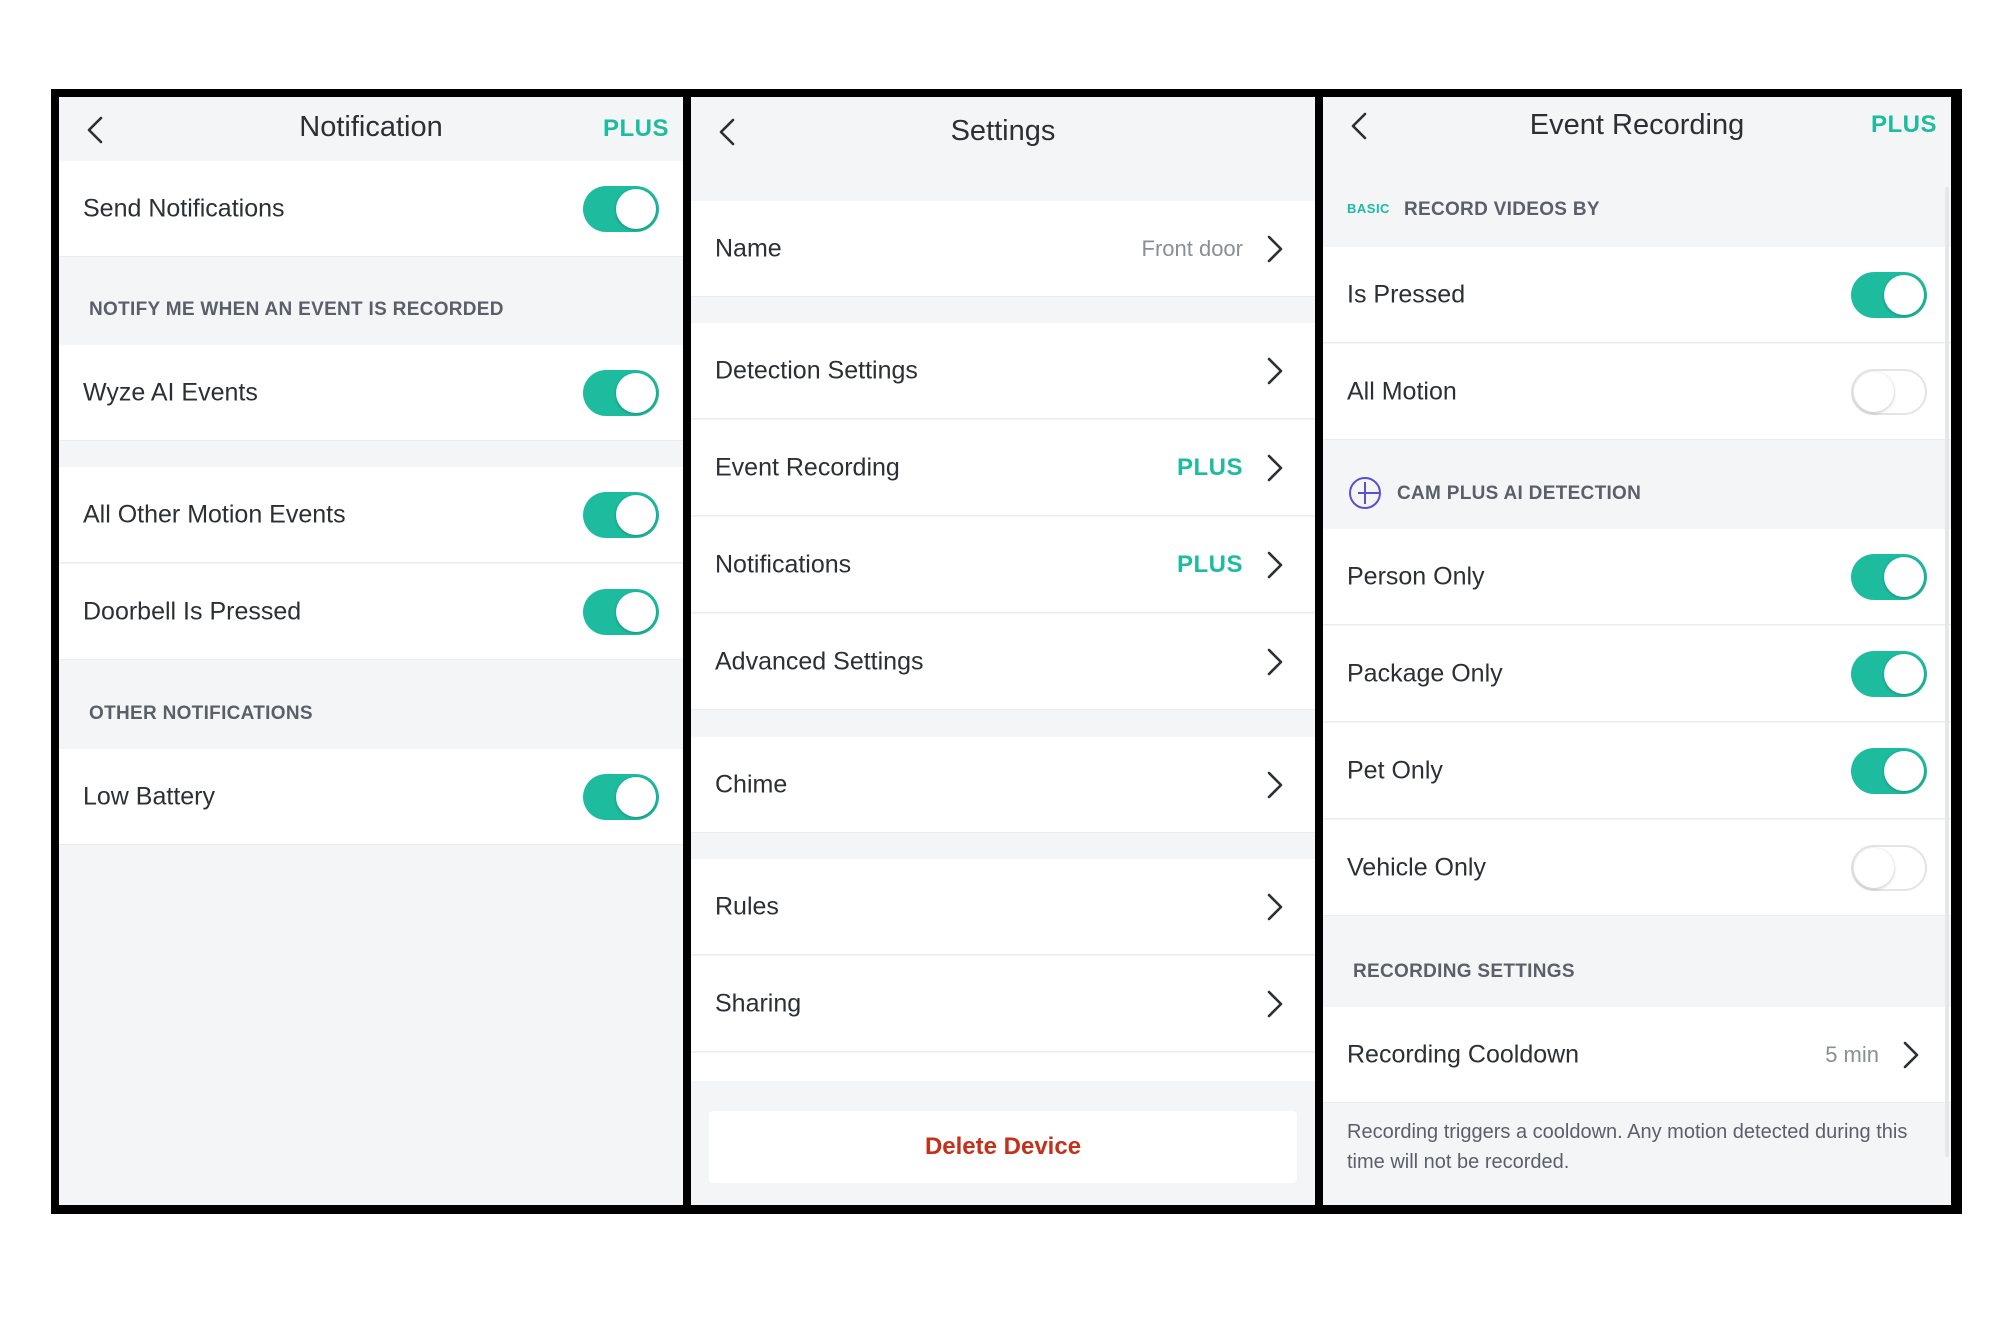 Image resolution: width=2000 pixels, height=1333 pixels. I want to click on advanced-settings-row: Advanced Settings, so click(1003, 662).